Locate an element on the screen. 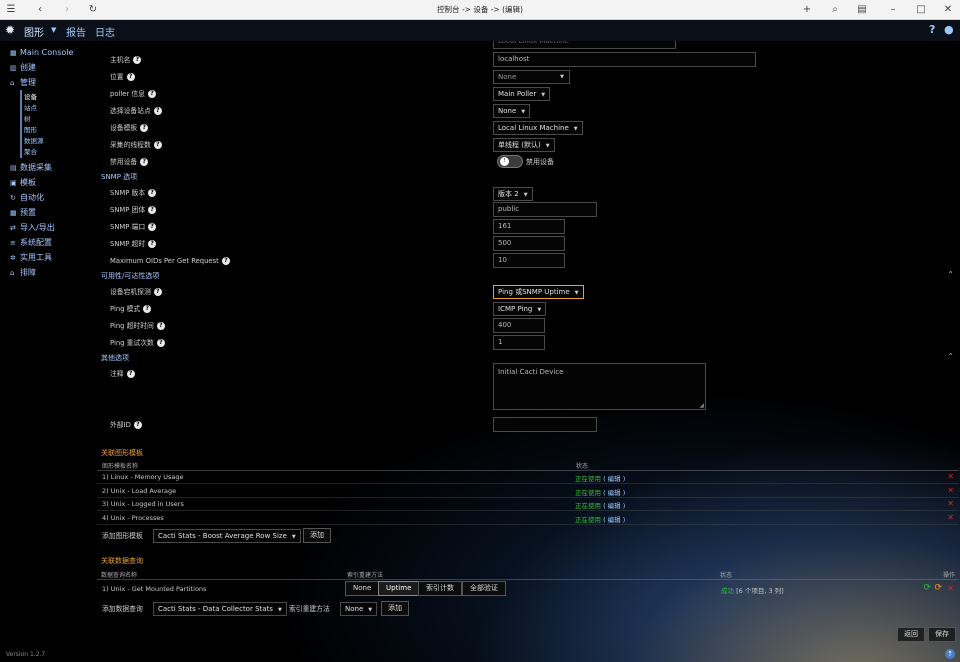 The image size is (960, 662). hostname-input: localhost is located at coordinates (624, 59).